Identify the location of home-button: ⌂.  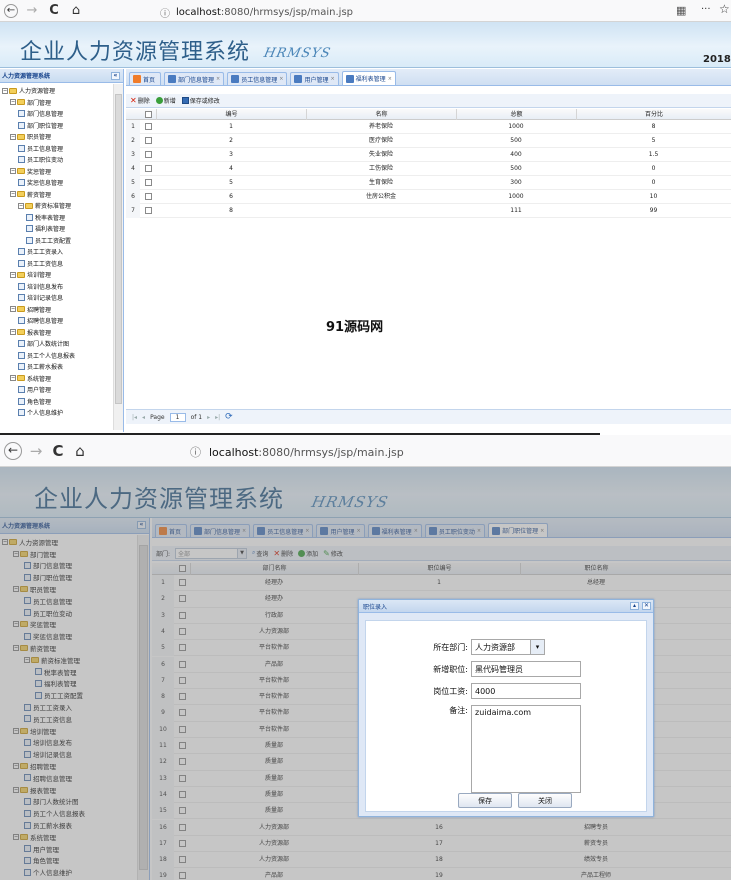
(76, 10).